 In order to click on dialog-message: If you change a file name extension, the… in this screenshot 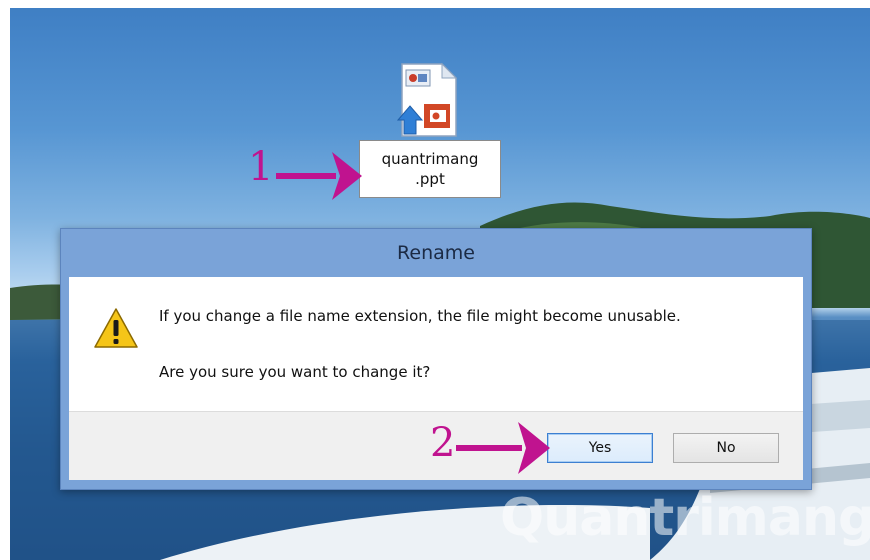, I will do `click(420, 316)`.